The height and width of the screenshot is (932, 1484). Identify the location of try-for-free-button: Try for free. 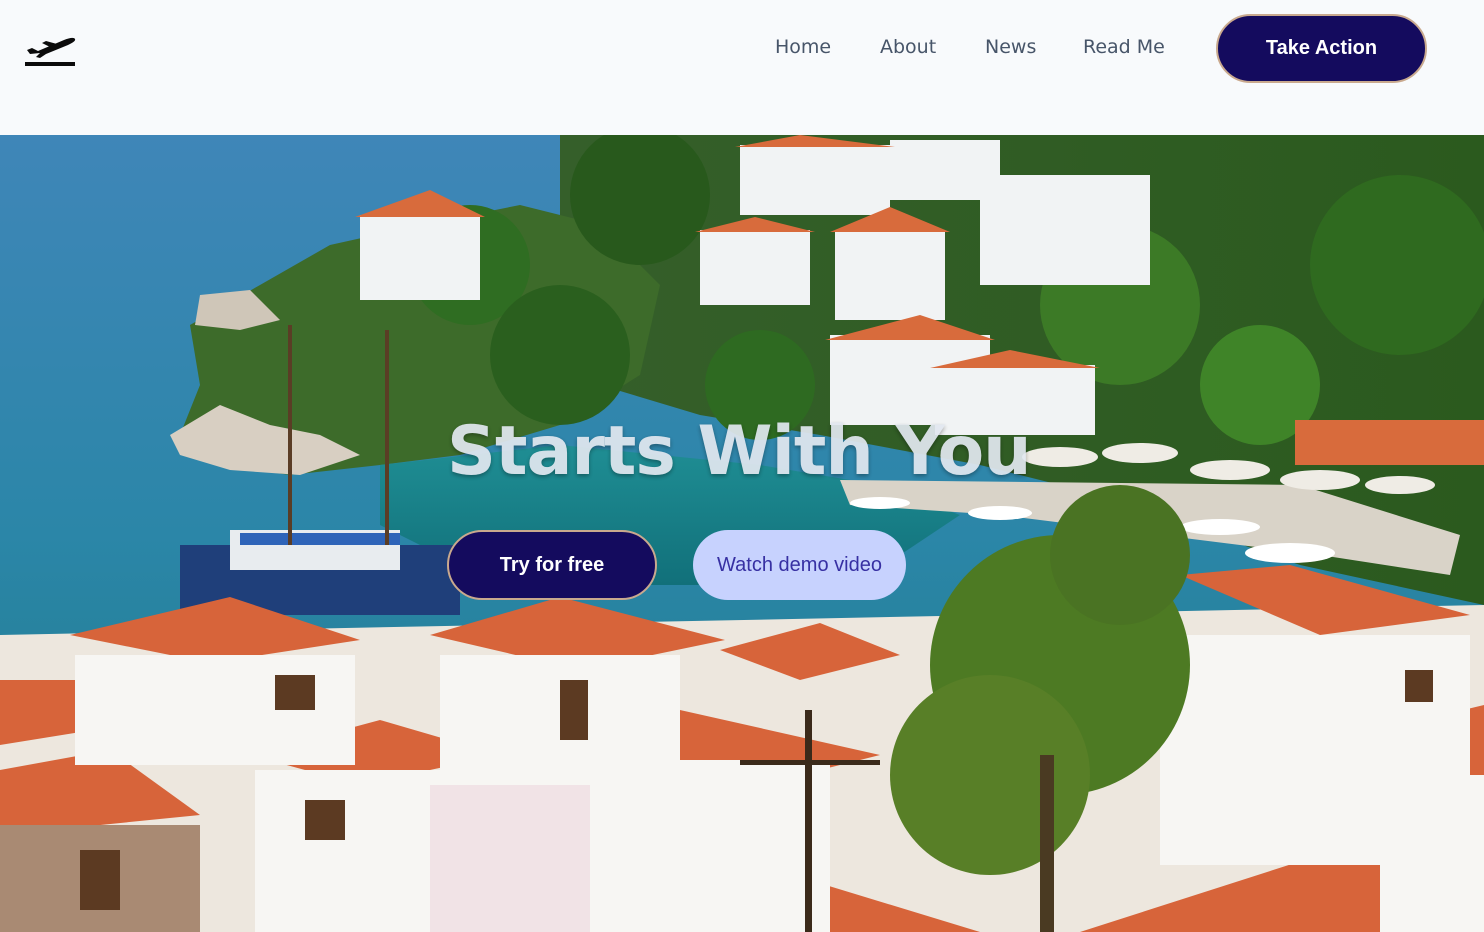
(552, 565).